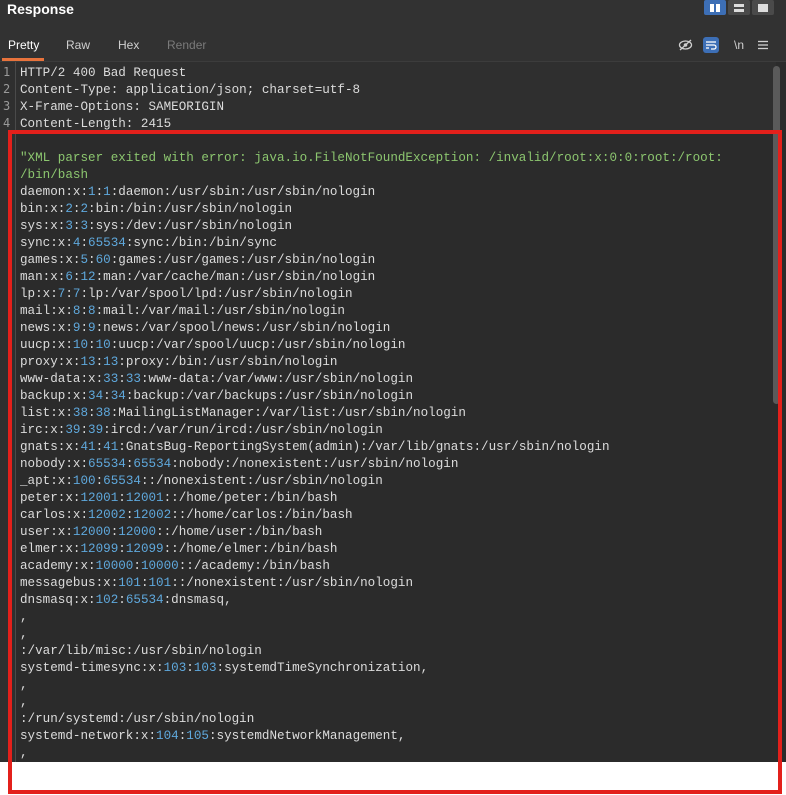  I want to click on status-line: HTTP/2 400 Bad Request, so click(103, 73).